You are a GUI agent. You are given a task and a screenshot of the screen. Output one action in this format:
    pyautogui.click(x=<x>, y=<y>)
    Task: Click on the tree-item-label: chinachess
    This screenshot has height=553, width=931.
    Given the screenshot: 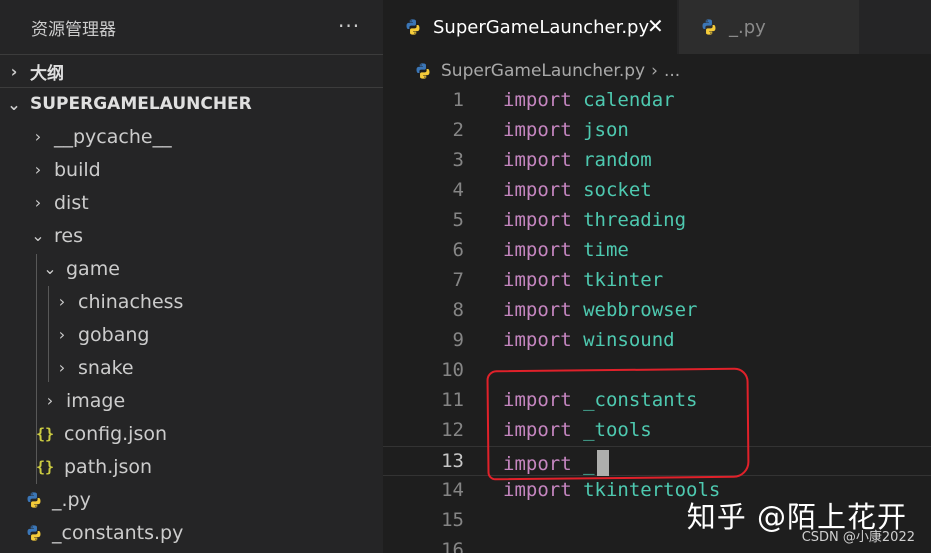 What is the action you would take?
    pyautogui.click(x=131, y=301)
    